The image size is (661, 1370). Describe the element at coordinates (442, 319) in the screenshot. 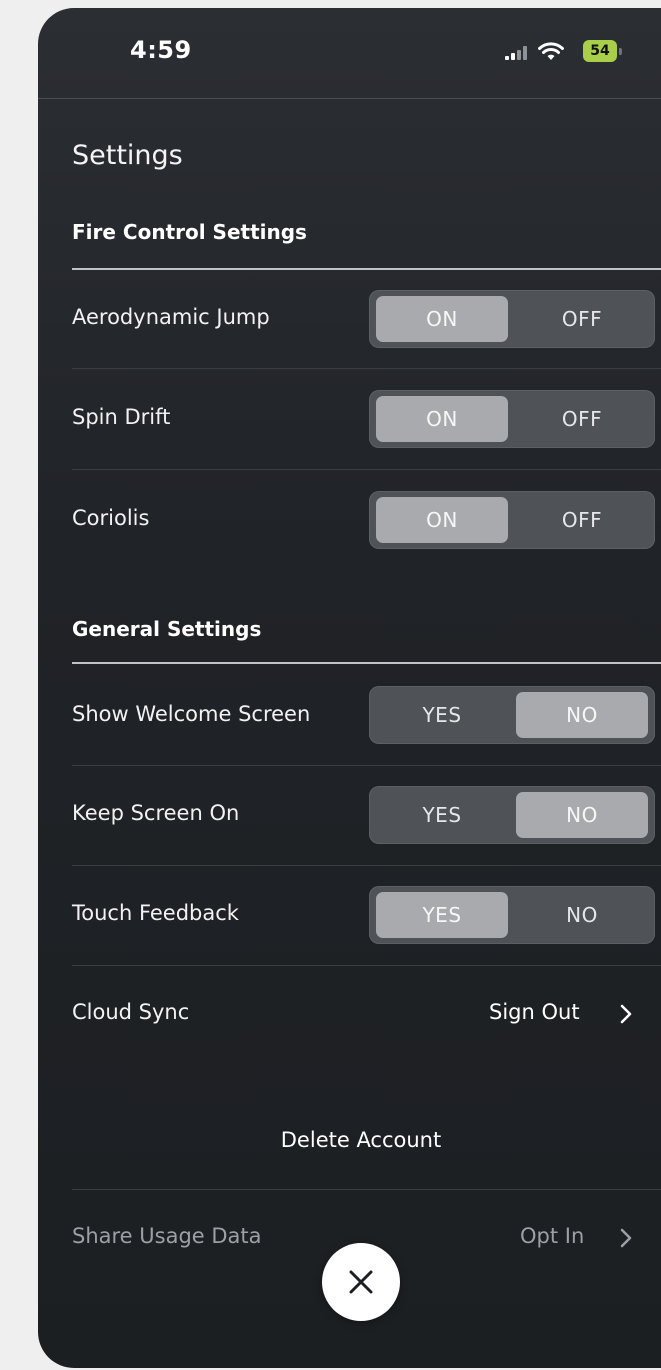

I see `aerodynamic-jump-on-option: ON` at that location.